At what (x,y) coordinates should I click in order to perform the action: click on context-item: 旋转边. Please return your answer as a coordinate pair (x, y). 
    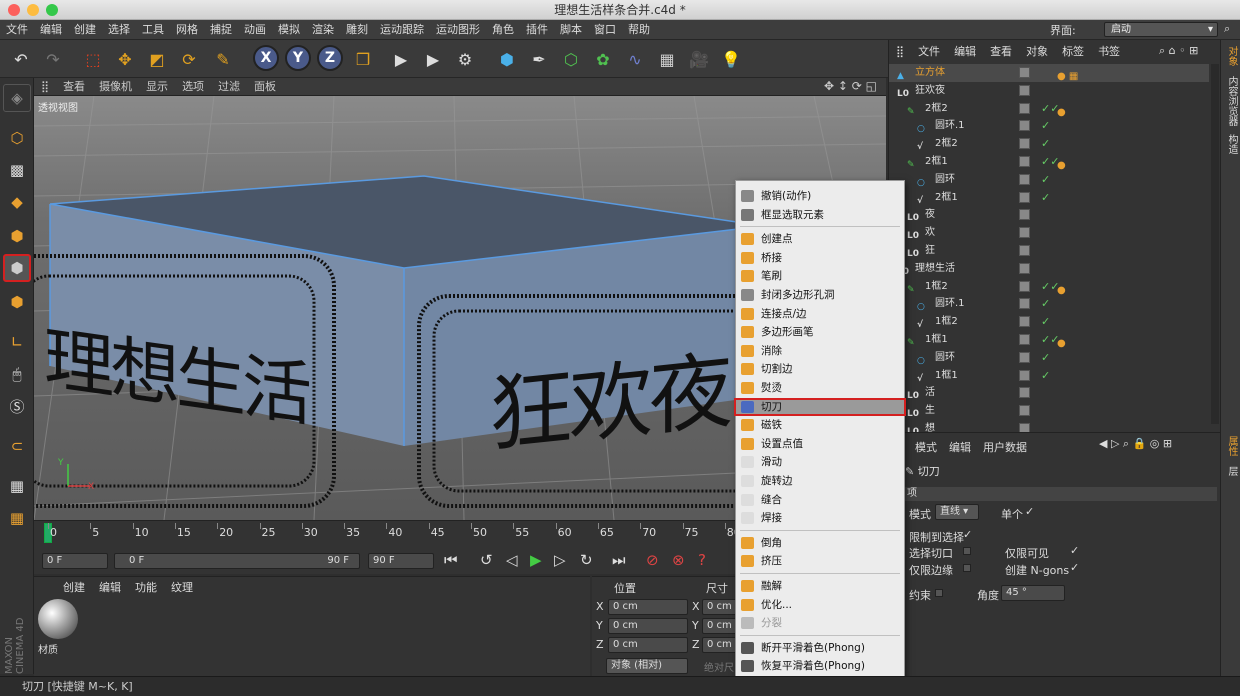
    Looking at the image, I should click on (820, 481).